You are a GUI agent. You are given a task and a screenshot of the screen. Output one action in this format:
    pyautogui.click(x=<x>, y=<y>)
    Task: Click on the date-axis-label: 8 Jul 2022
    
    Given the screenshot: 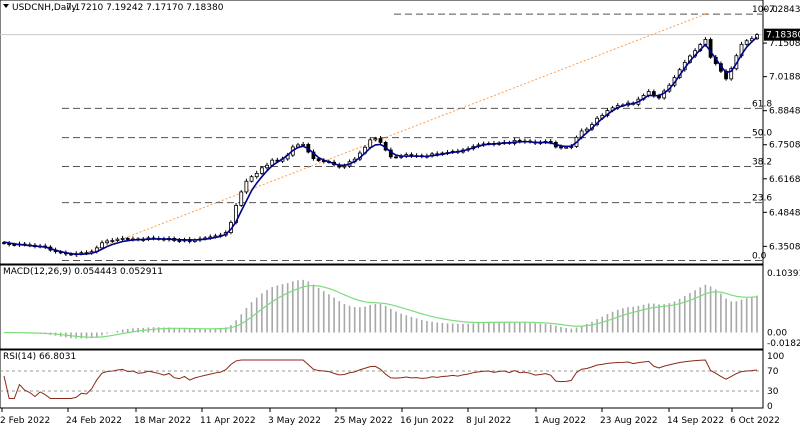 What is the action you would take?
    pyautogui.click(x=488, y=421)
    